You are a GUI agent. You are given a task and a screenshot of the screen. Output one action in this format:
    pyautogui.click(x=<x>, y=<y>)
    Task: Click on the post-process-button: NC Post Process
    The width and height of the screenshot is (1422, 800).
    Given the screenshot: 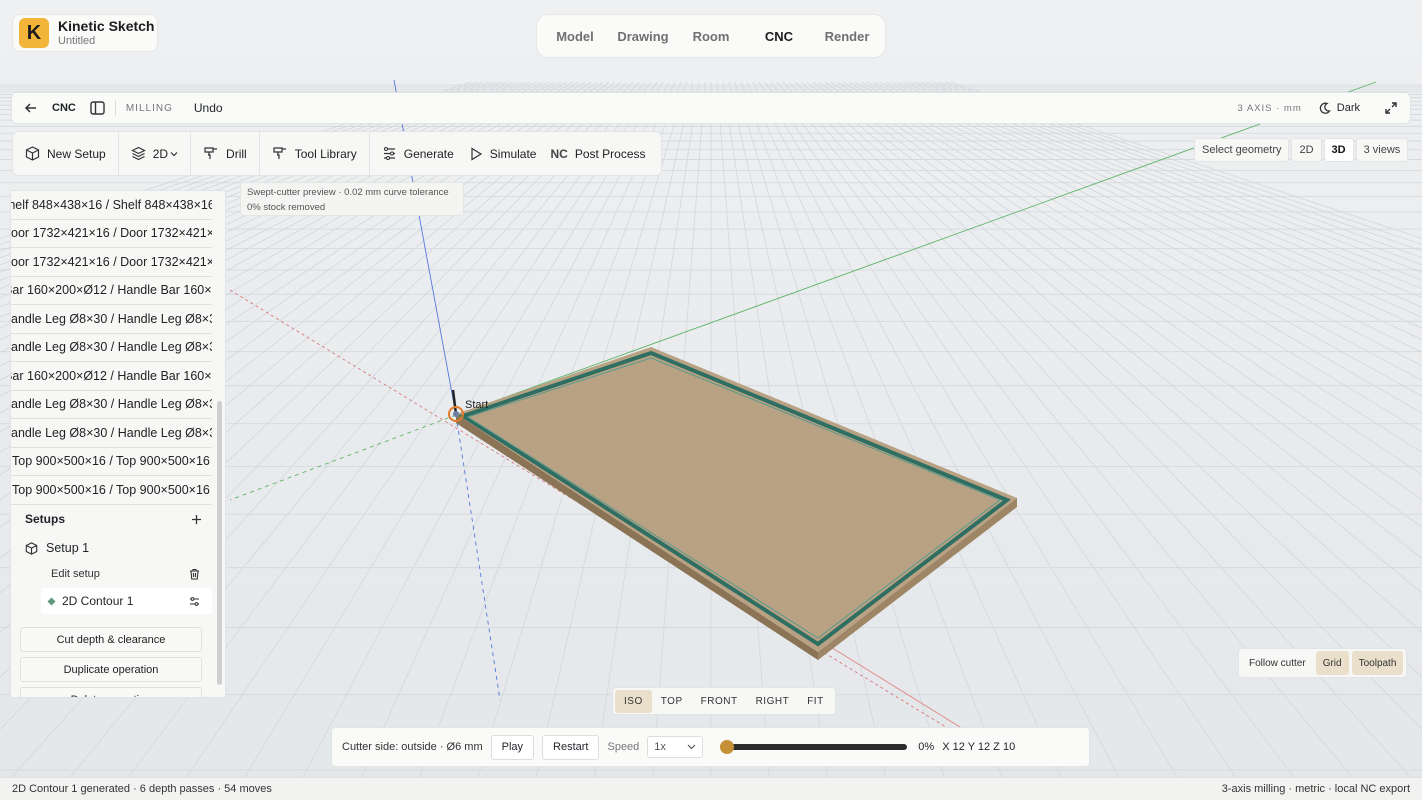 What is the action you would take?
    pyautogui.click(x=602, y=153)
    